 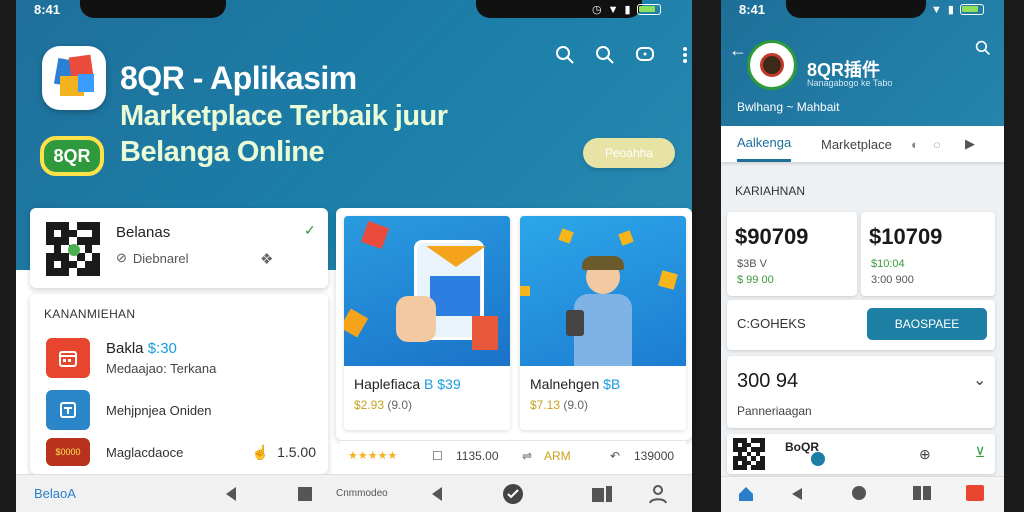 What do you see at coordinates (772, 236) in the screenshot?
I see `price-value: $90709` at bounding box center [772, 236].